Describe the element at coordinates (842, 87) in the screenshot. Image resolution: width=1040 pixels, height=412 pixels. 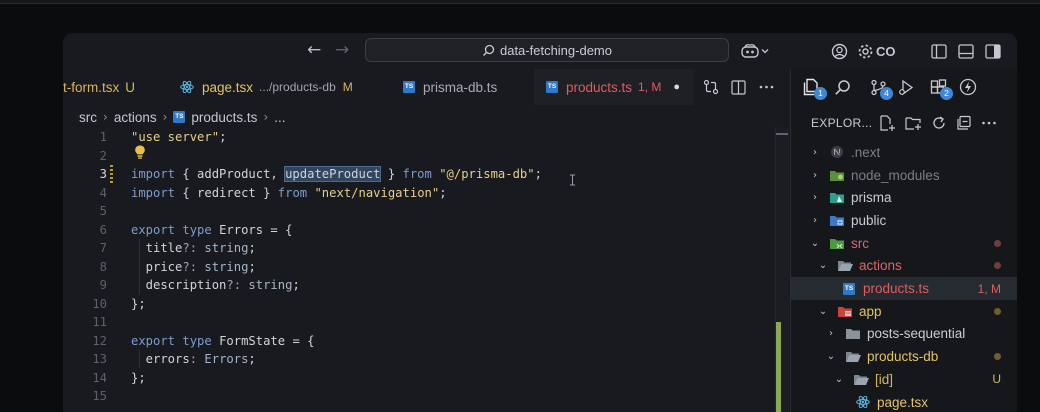
I see `search-view-button` at that location.